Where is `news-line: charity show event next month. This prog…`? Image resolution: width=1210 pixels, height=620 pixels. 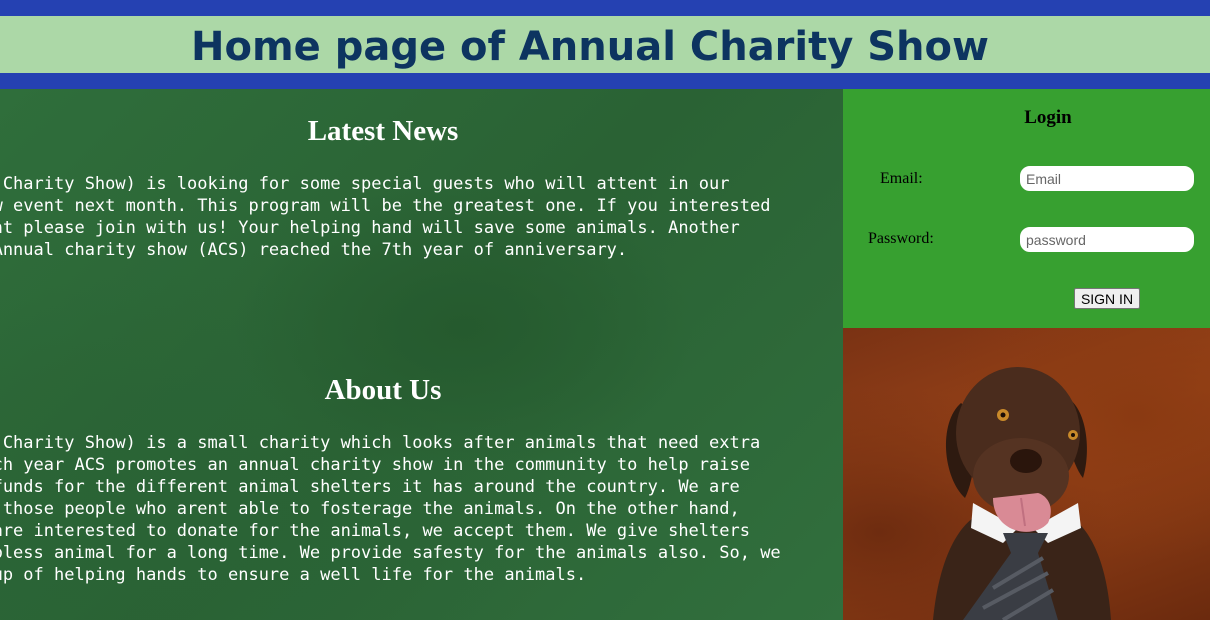 news-line: charity show event next month. This prog… is located at coordinates (385, 206).